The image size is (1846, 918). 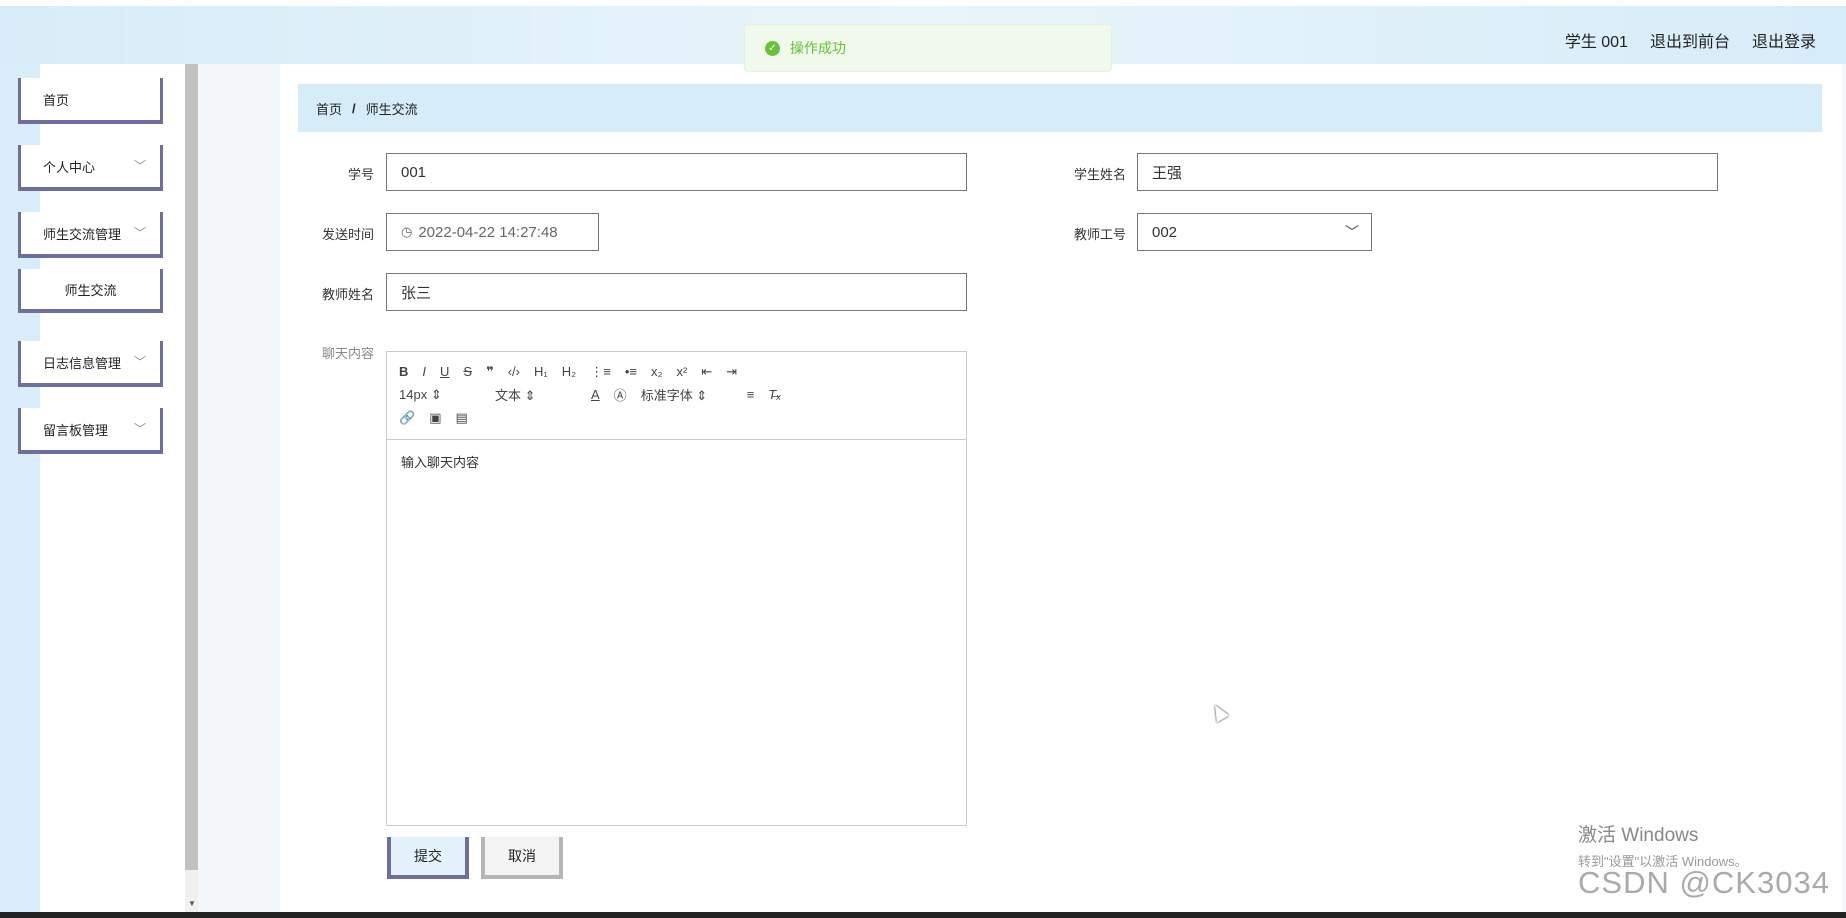 I want to click on back-to-front-link: 退出到前台, so click(x=1690, y=40).